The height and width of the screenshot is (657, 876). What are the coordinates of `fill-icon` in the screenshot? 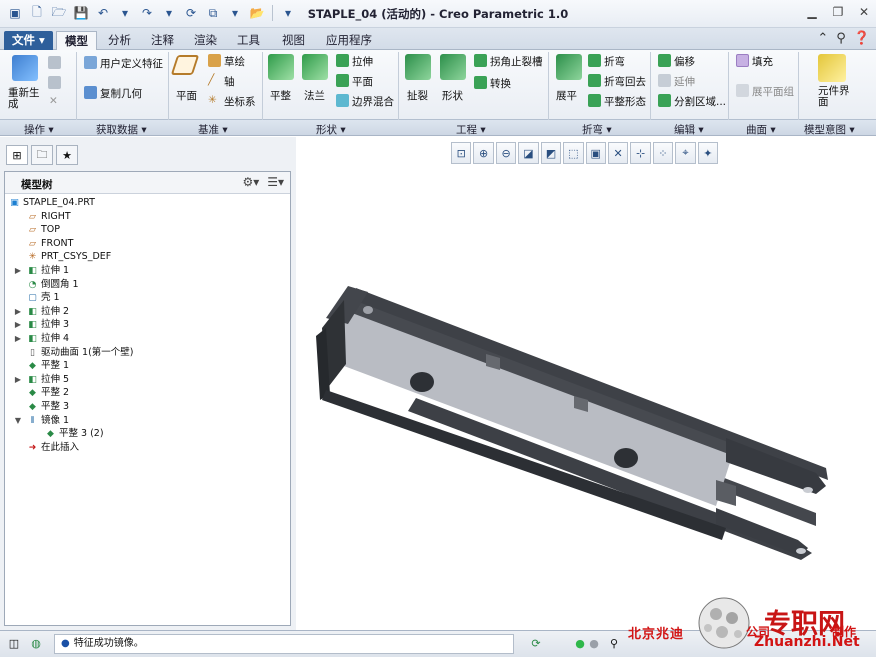 It's located at (742, 60).